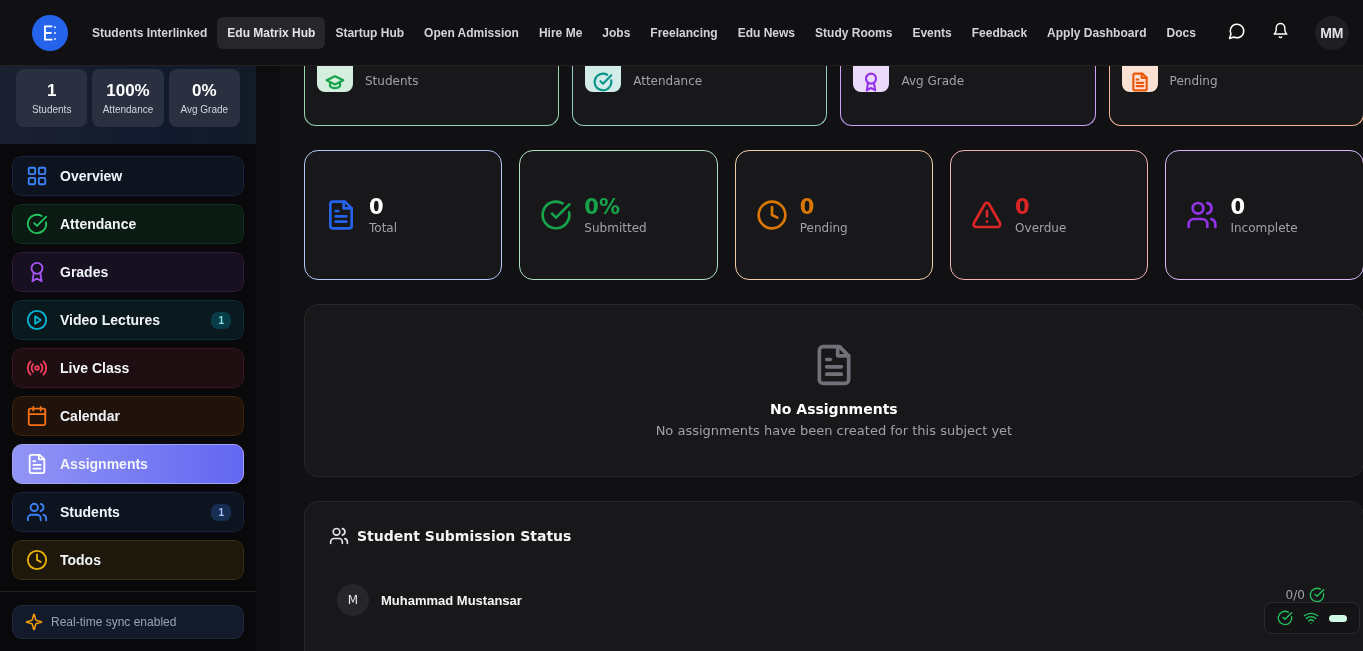 This screenshot has height=651, width=1363. What do you see at coordinates (34, 622) in the screenshot?
I see `sparkle-icon` at bounding box center [34, 622].